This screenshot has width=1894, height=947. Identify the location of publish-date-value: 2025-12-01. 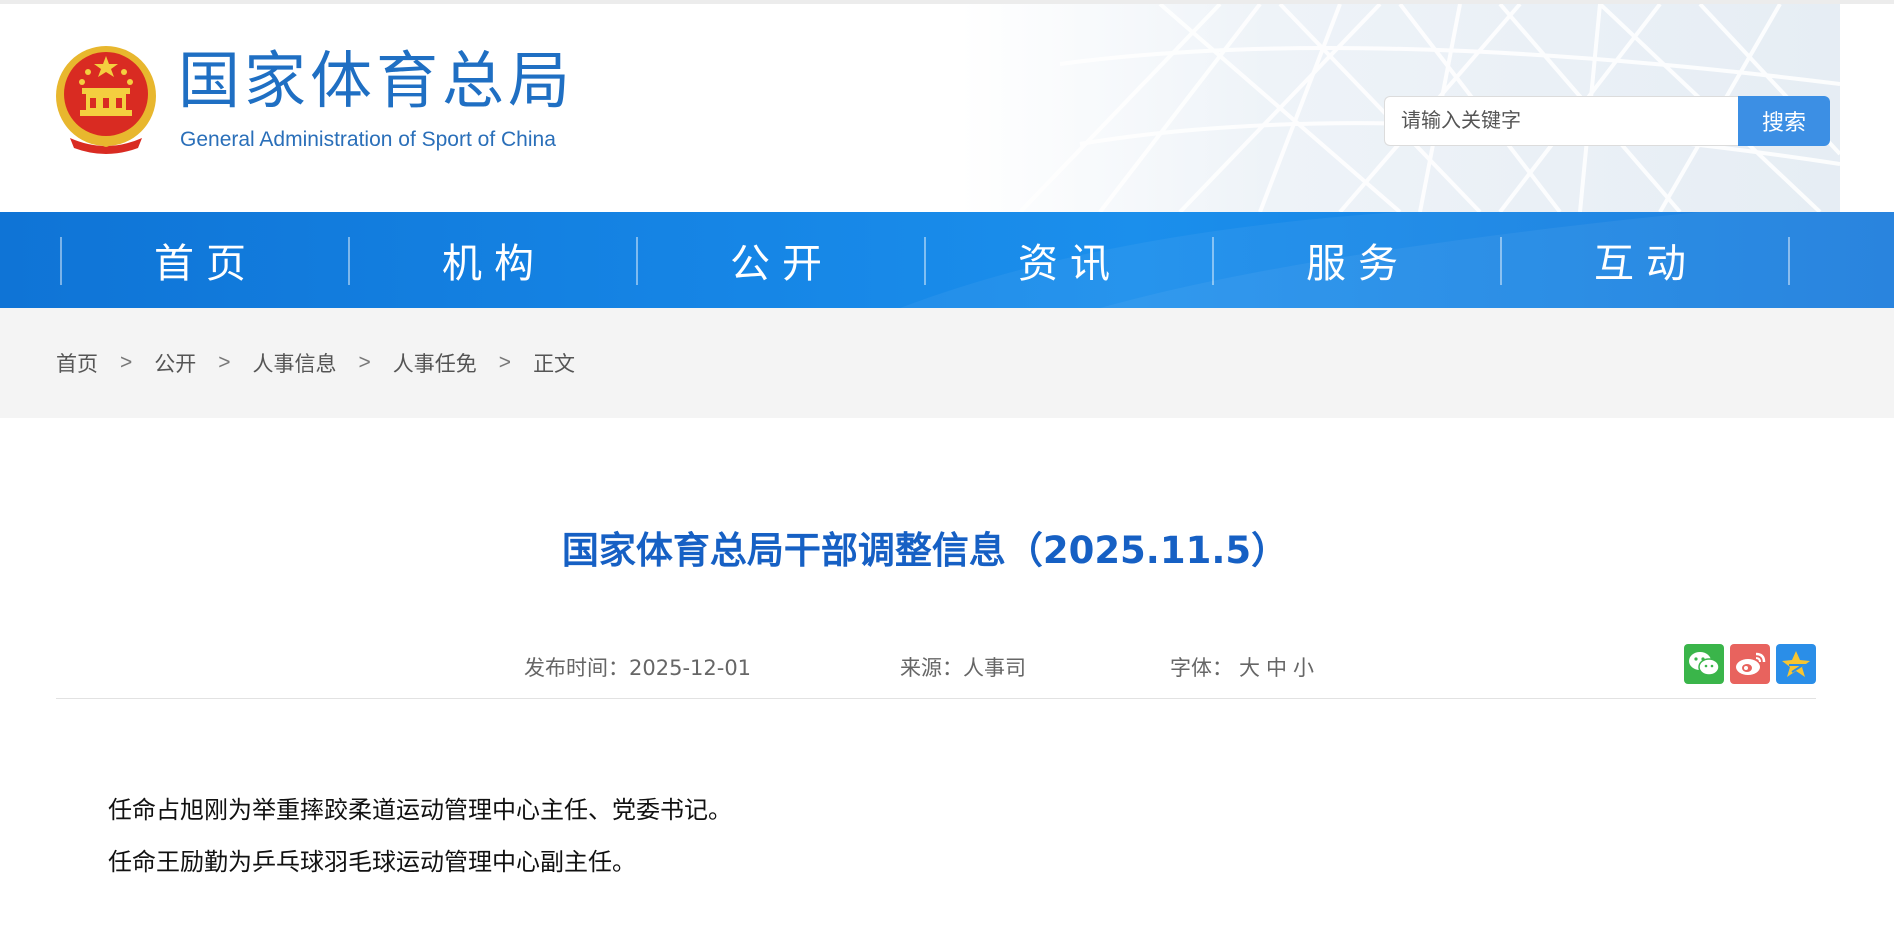
(690, 668).